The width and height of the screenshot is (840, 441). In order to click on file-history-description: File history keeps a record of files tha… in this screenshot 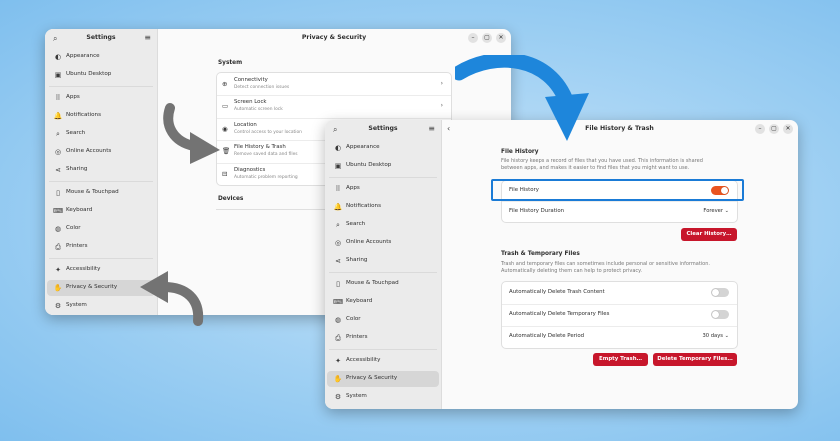, I will do `click(626, 164)`.